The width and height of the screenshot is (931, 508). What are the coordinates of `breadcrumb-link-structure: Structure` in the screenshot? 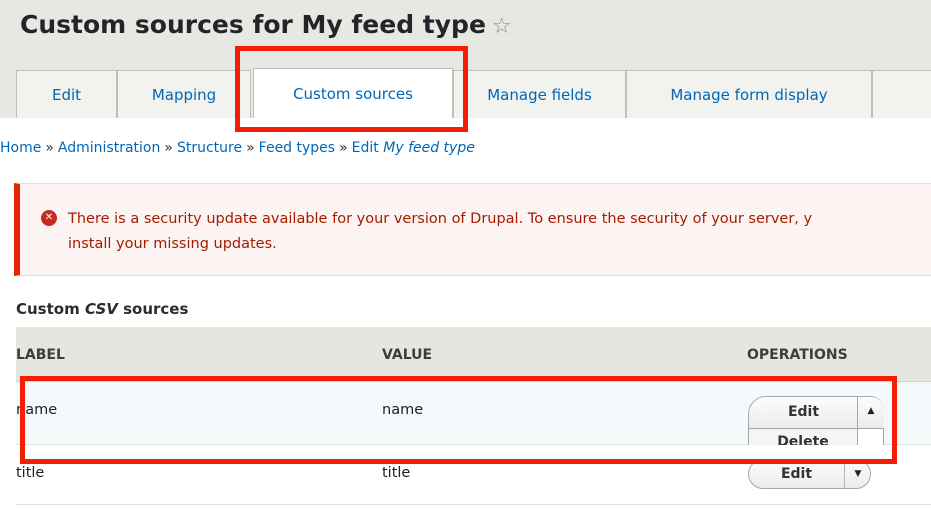 It's located at (209, 148).